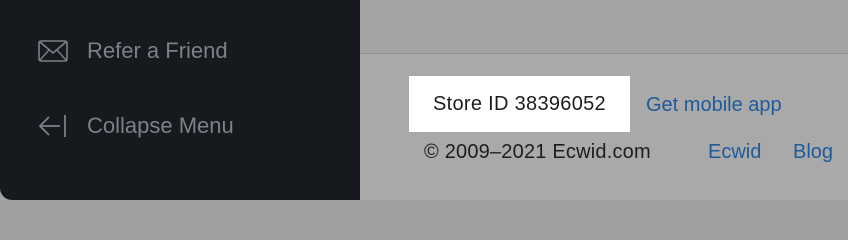 The width and height of the screenshot is (848, 240). What do you see at coordinates (604, 27) in the screenshot?
I see `top-header-area` at bounding box center [604, 27].